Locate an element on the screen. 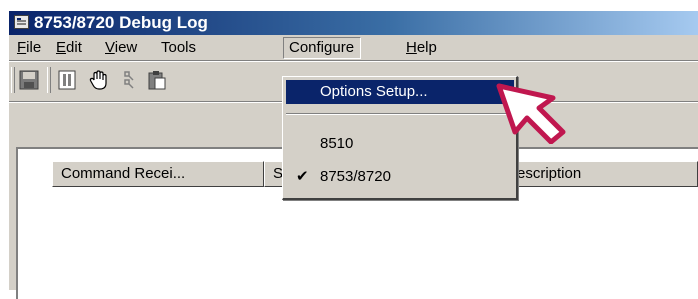  menu-help-rest: elp is located at coordinates (426, 47).